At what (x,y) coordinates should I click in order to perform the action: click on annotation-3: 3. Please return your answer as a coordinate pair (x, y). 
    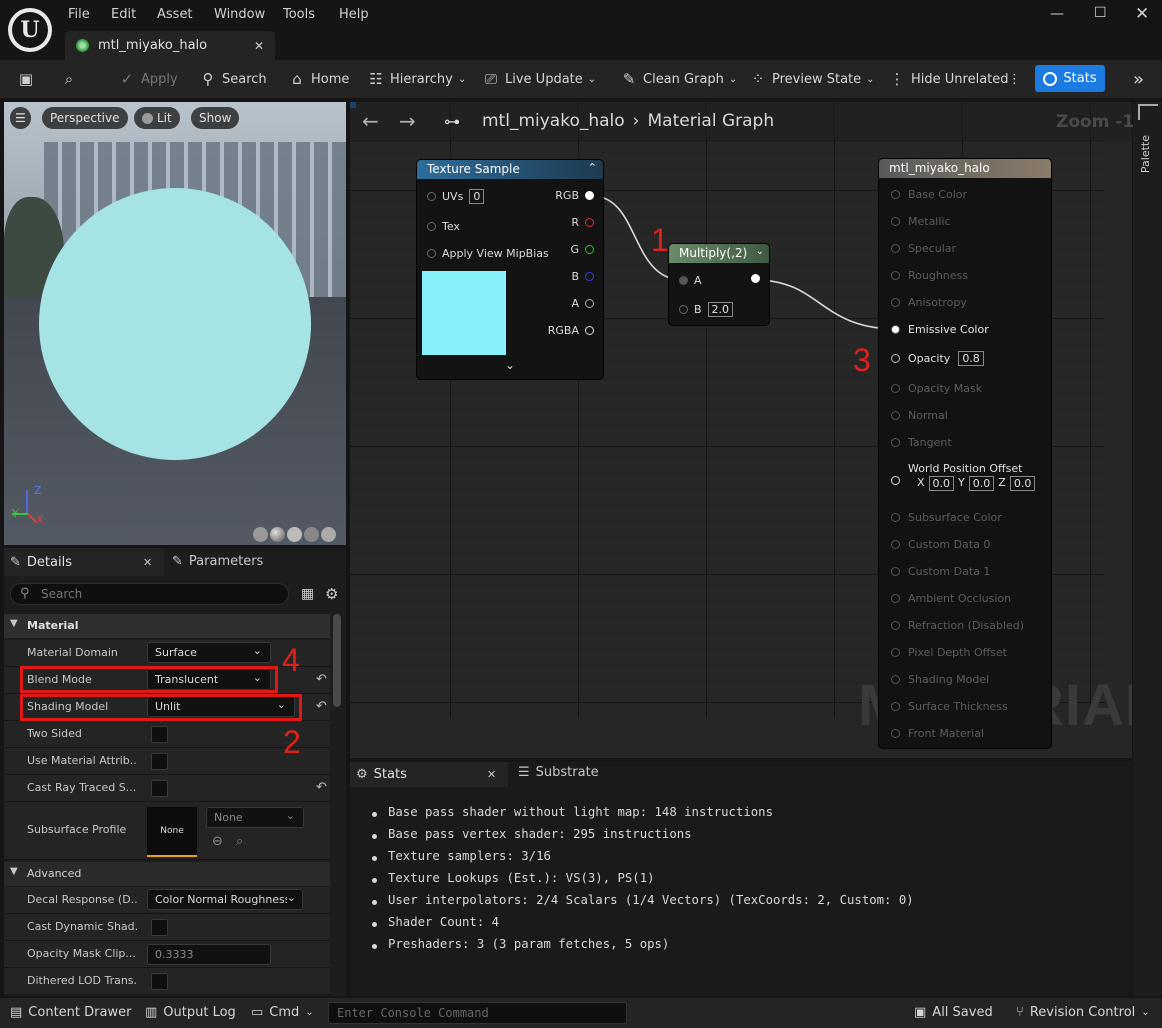
    Looking at the image, I should click on (862, 360).